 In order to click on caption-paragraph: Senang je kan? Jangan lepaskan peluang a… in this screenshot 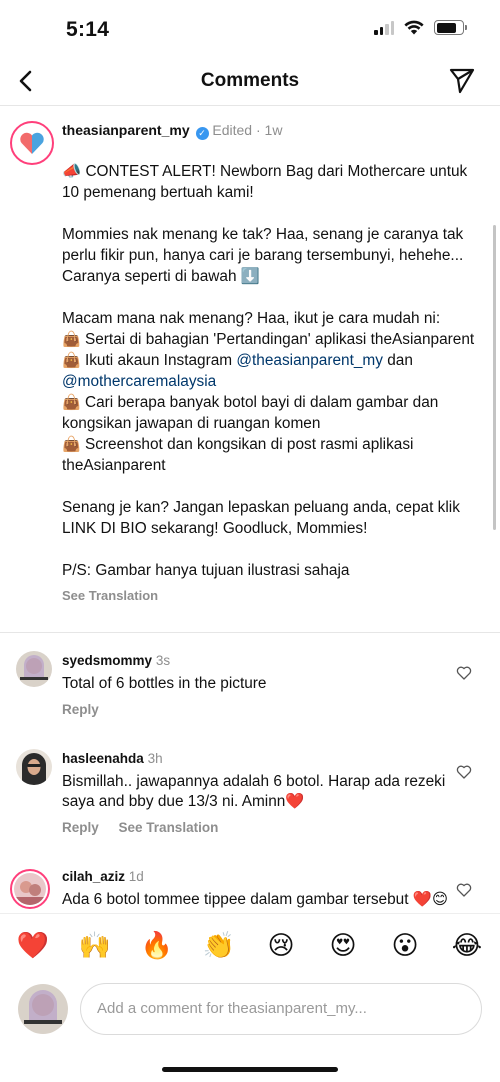, I will do `click(261, 518)`.